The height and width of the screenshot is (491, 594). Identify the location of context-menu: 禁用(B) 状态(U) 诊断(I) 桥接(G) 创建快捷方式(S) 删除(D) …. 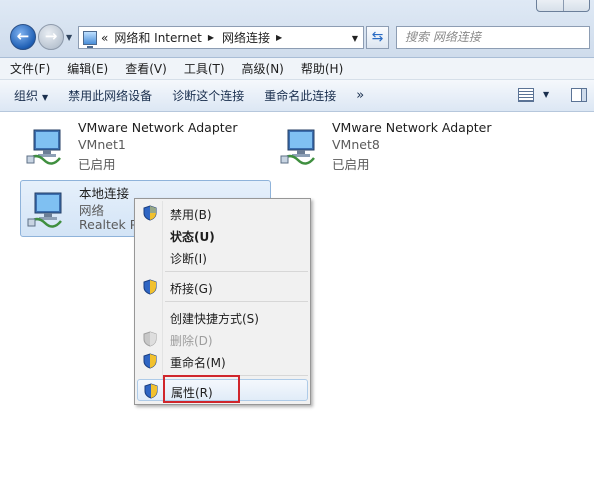
(222, 301).